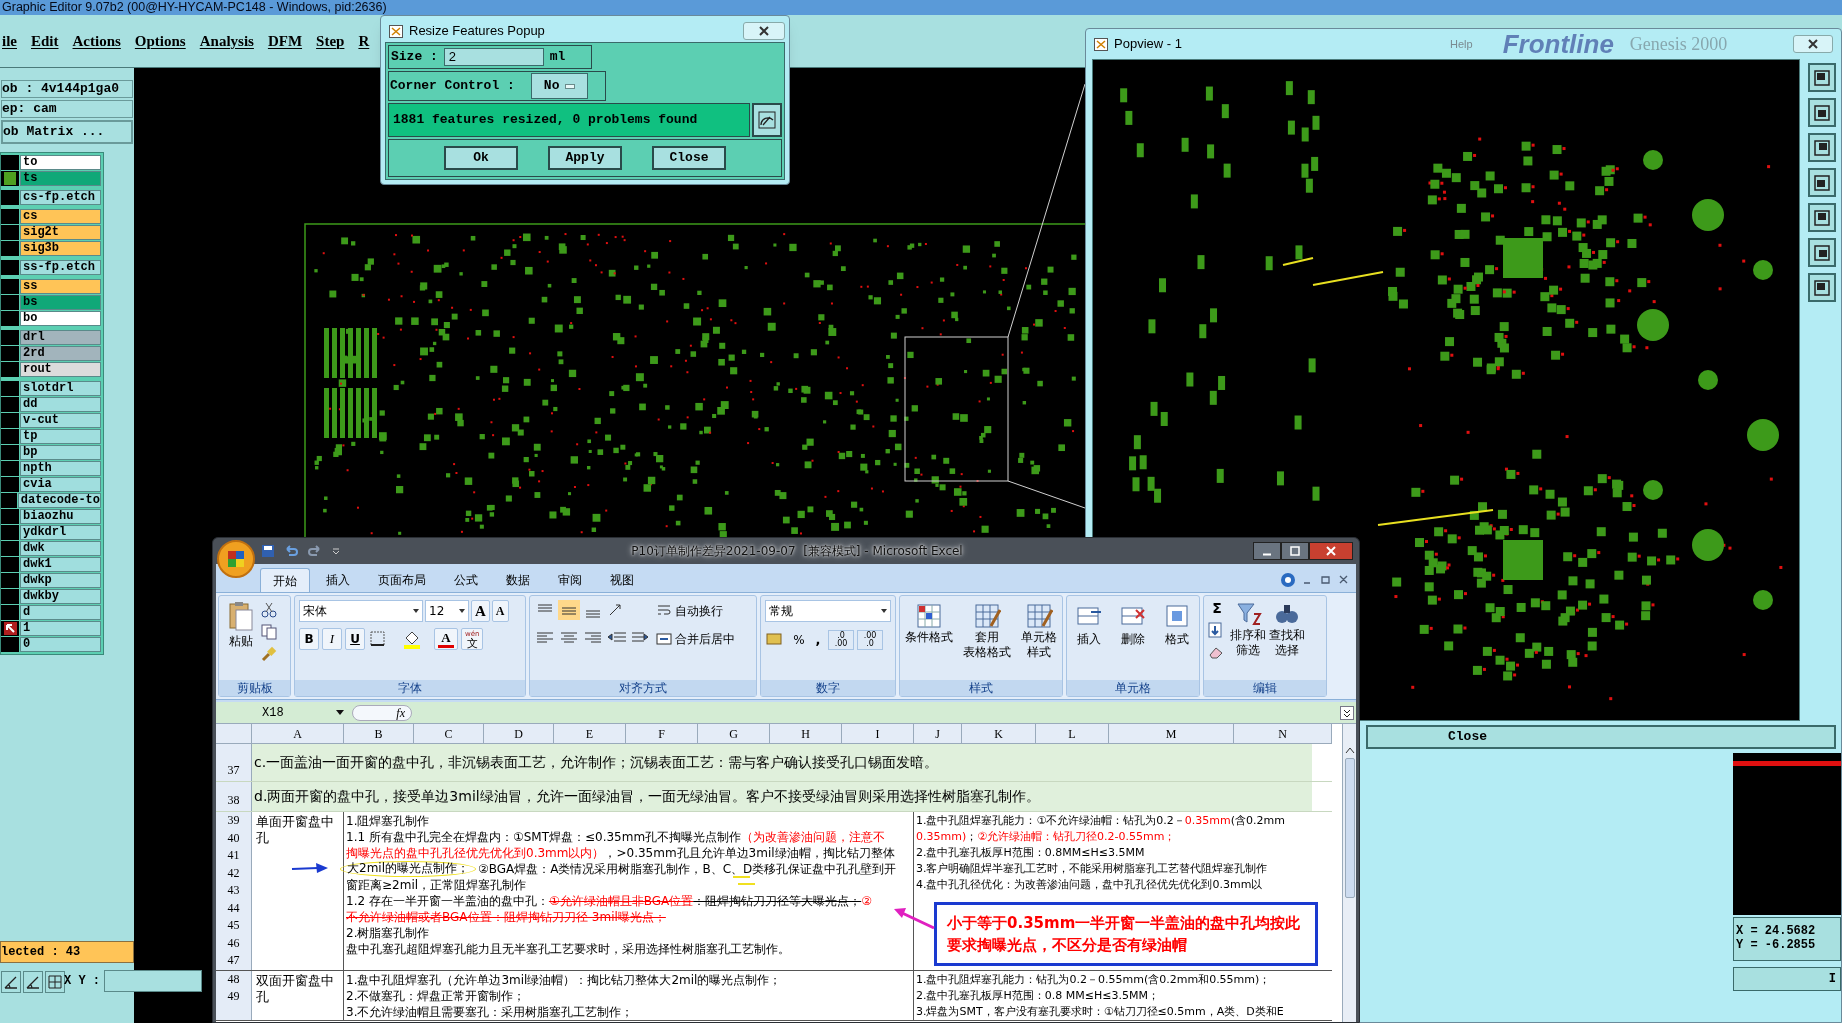 This screenshot has height=1023, width=1842. Describe the element at coordinates (60, 452) in the screenshot. I see `layer-name: bp` at that location.